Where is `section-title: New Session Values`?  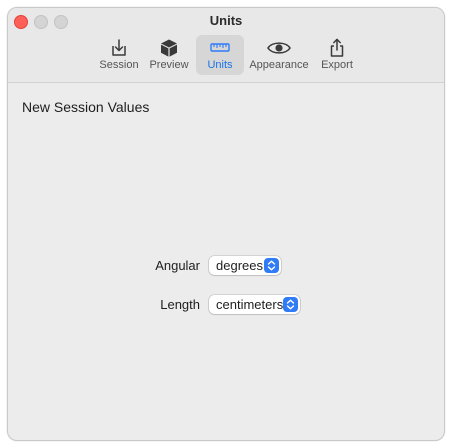
section-title: New Session Values is located at coordinates (86, 107).